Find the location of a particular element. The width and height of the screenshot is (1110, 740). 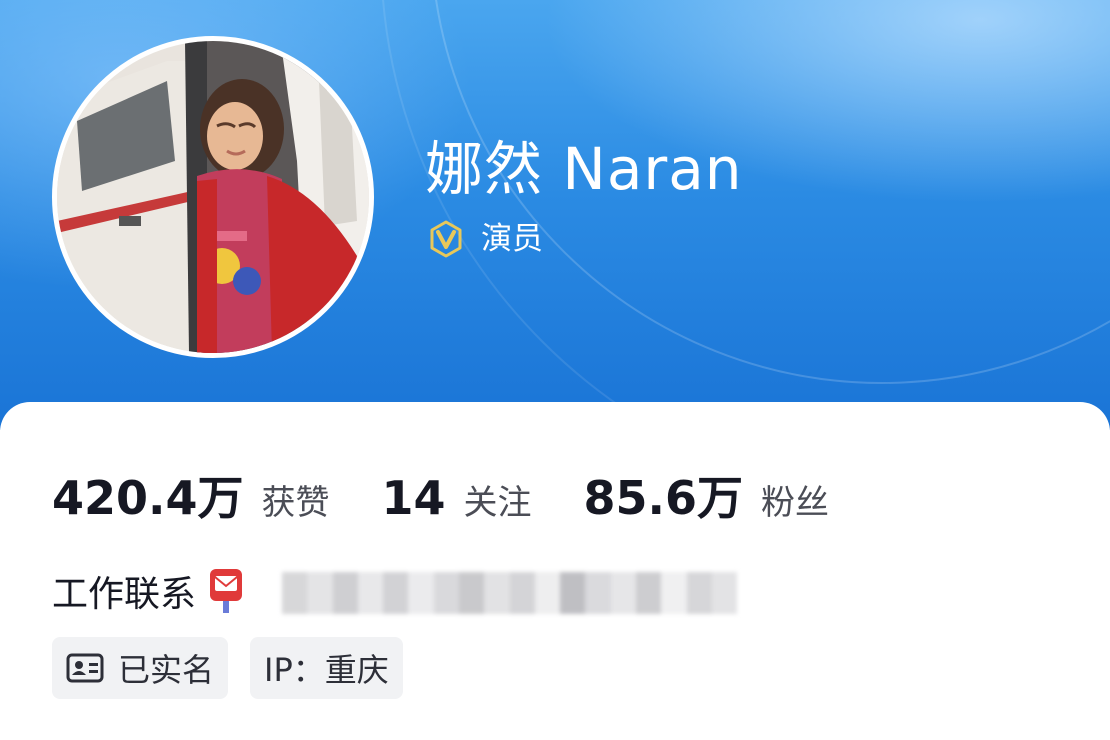

avatar-photo is located at coordinates (213, 197).